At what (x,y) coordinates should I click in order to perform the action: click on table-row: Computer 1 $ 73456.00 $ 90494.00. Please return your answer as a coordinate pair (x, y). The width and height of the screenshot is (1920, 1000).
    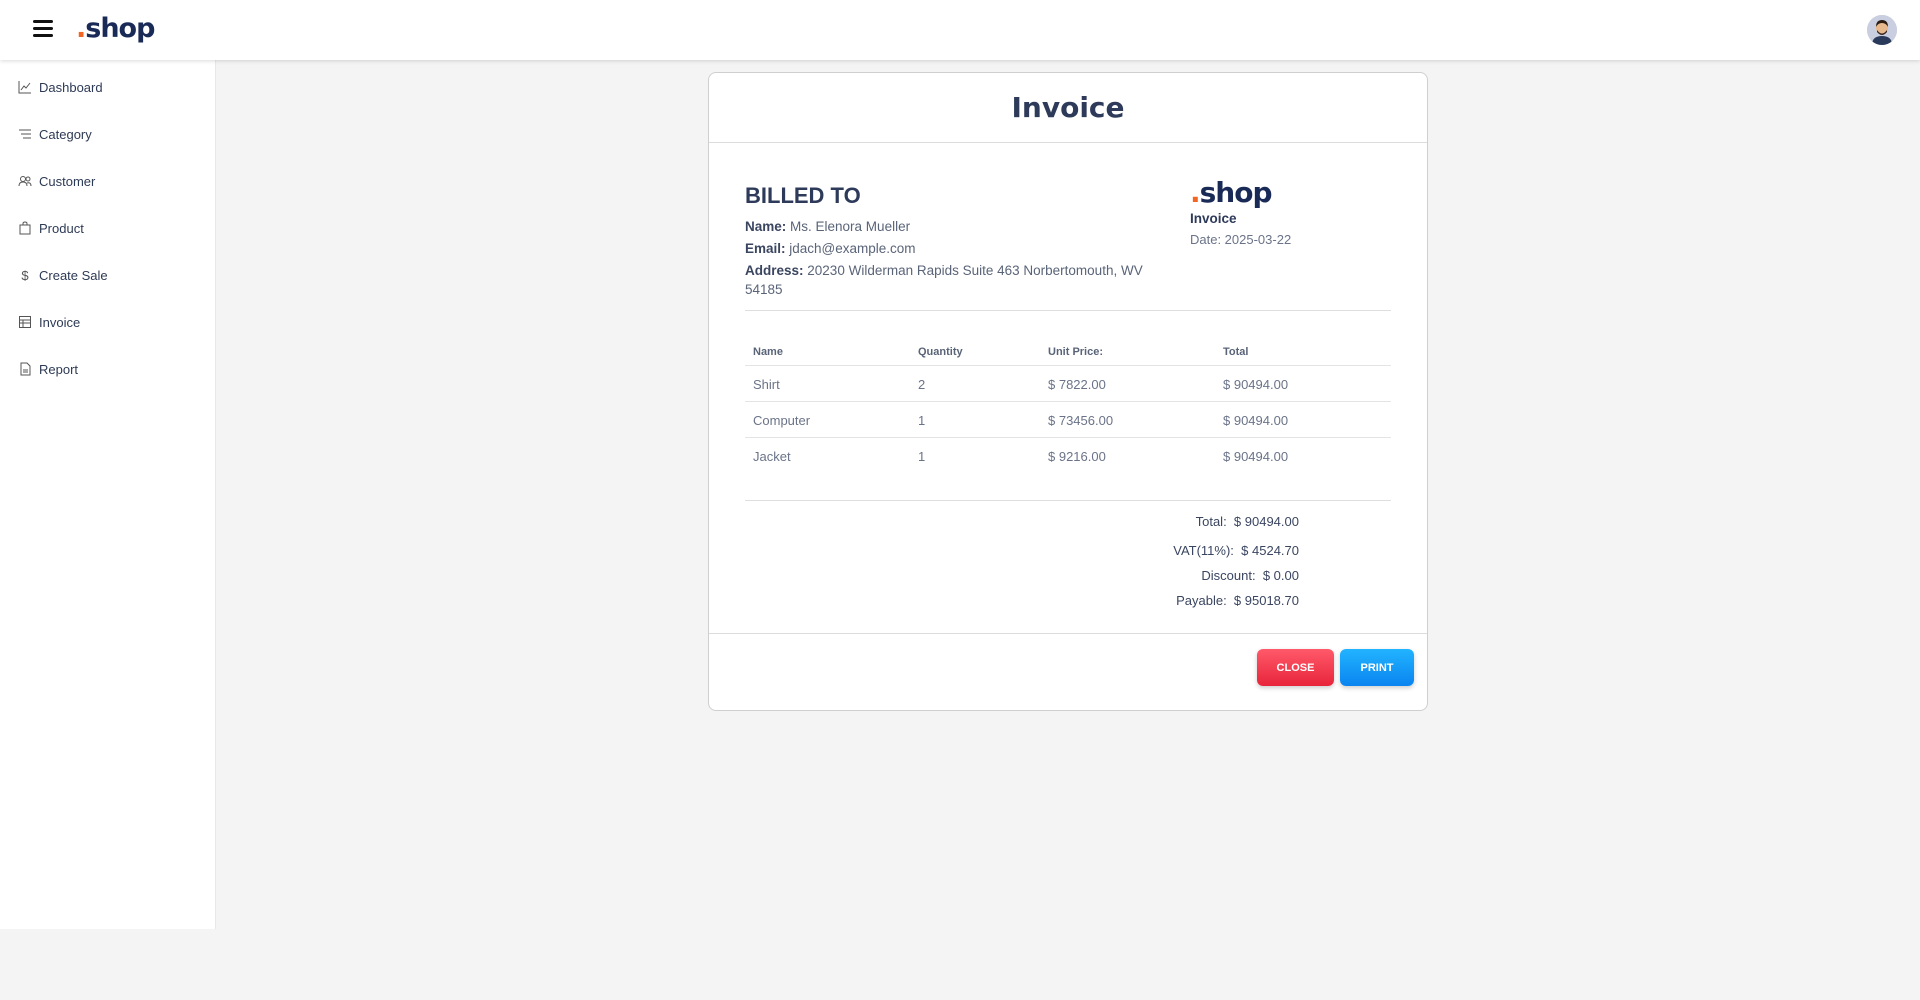
    Looking at the image, I should click on (1068, 419).